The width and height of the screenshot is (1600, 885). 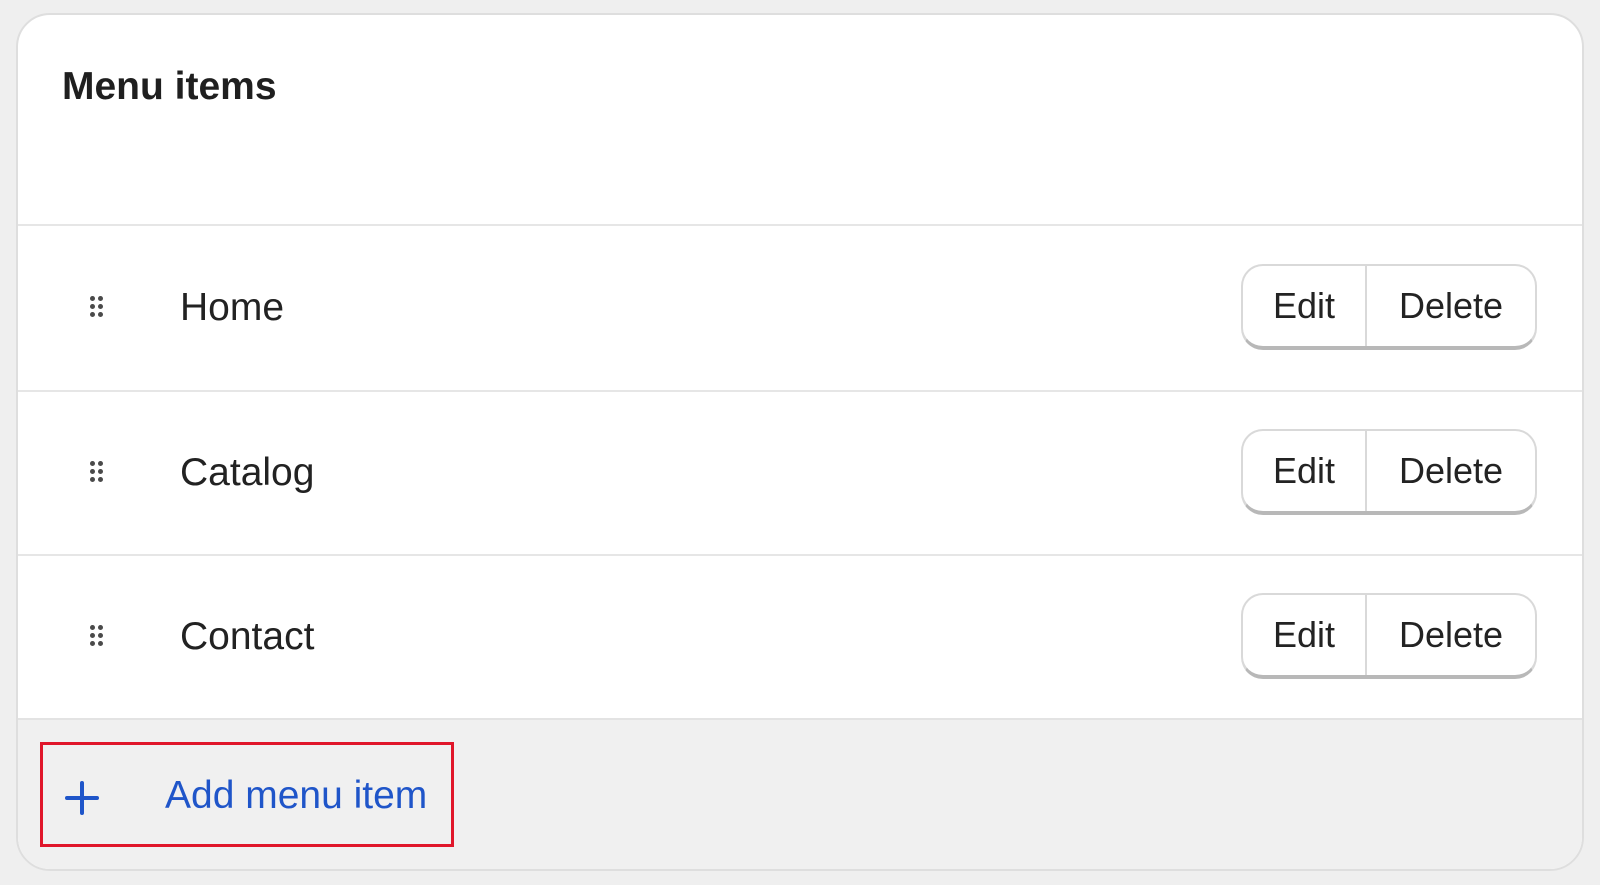 I want to click on menu-item-label: Home, so click(x=232, y=307).